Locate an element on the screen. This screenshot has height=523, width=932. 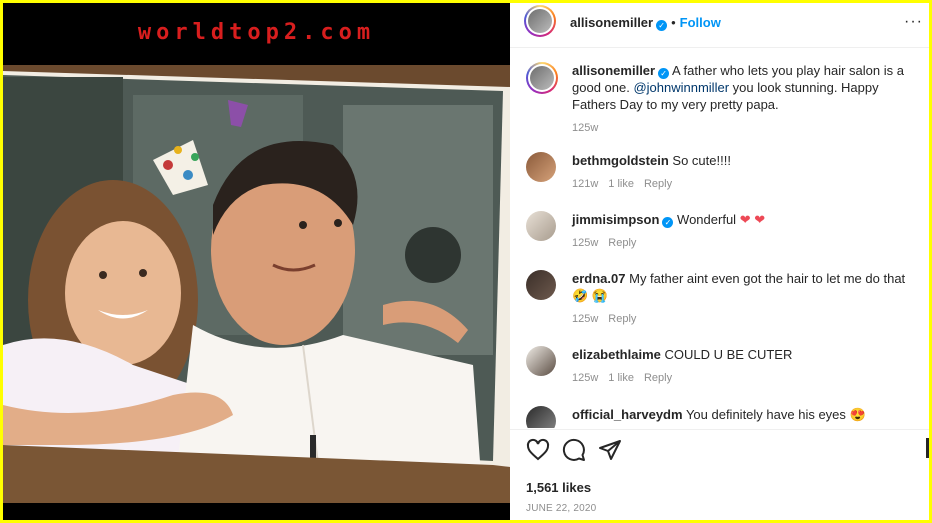
caption-mention: @johnwinnmiller is located at coordinates (681, 87).